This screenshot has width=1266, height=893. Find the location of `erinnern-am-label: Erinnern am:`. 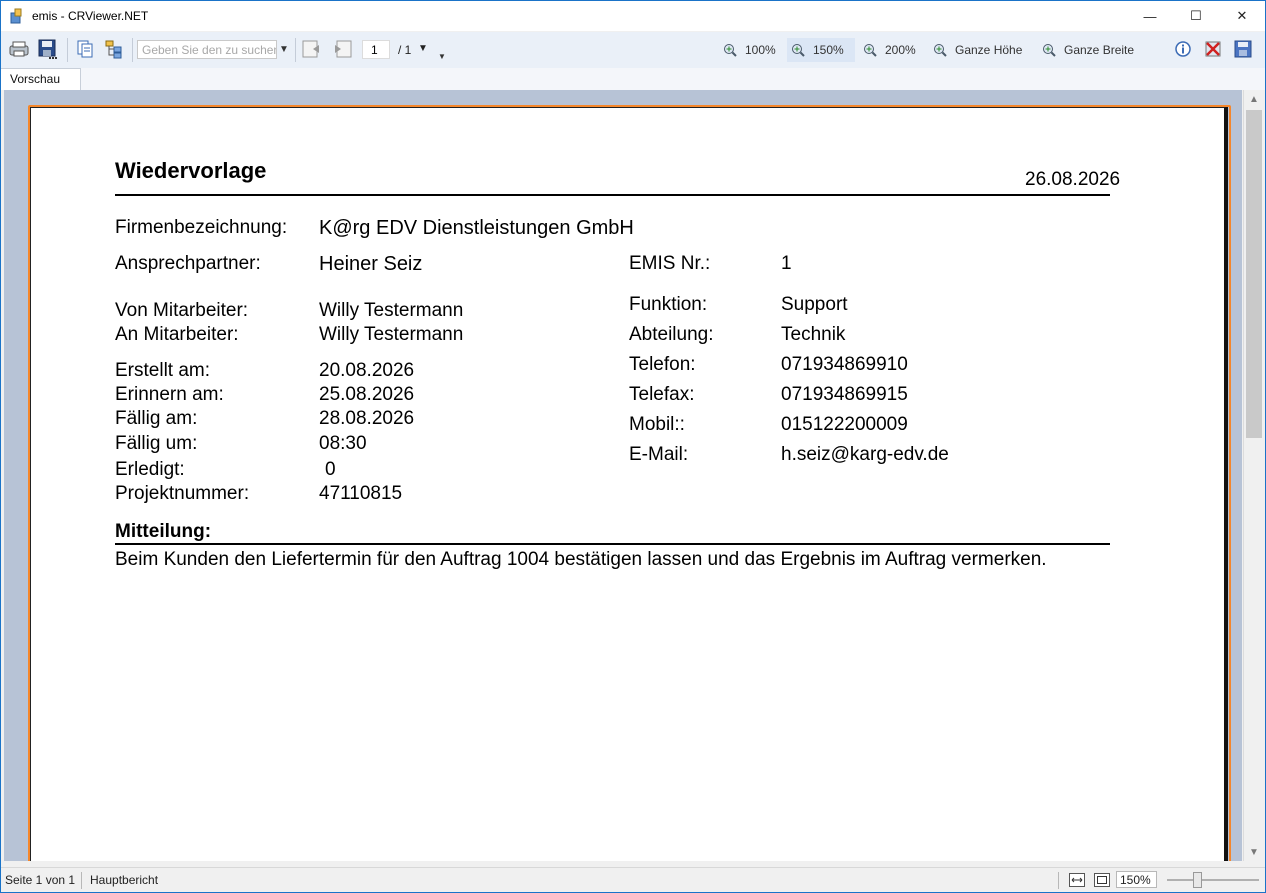

erinnern-am-label: Erinnern am: is located at coordinates (169, 394).